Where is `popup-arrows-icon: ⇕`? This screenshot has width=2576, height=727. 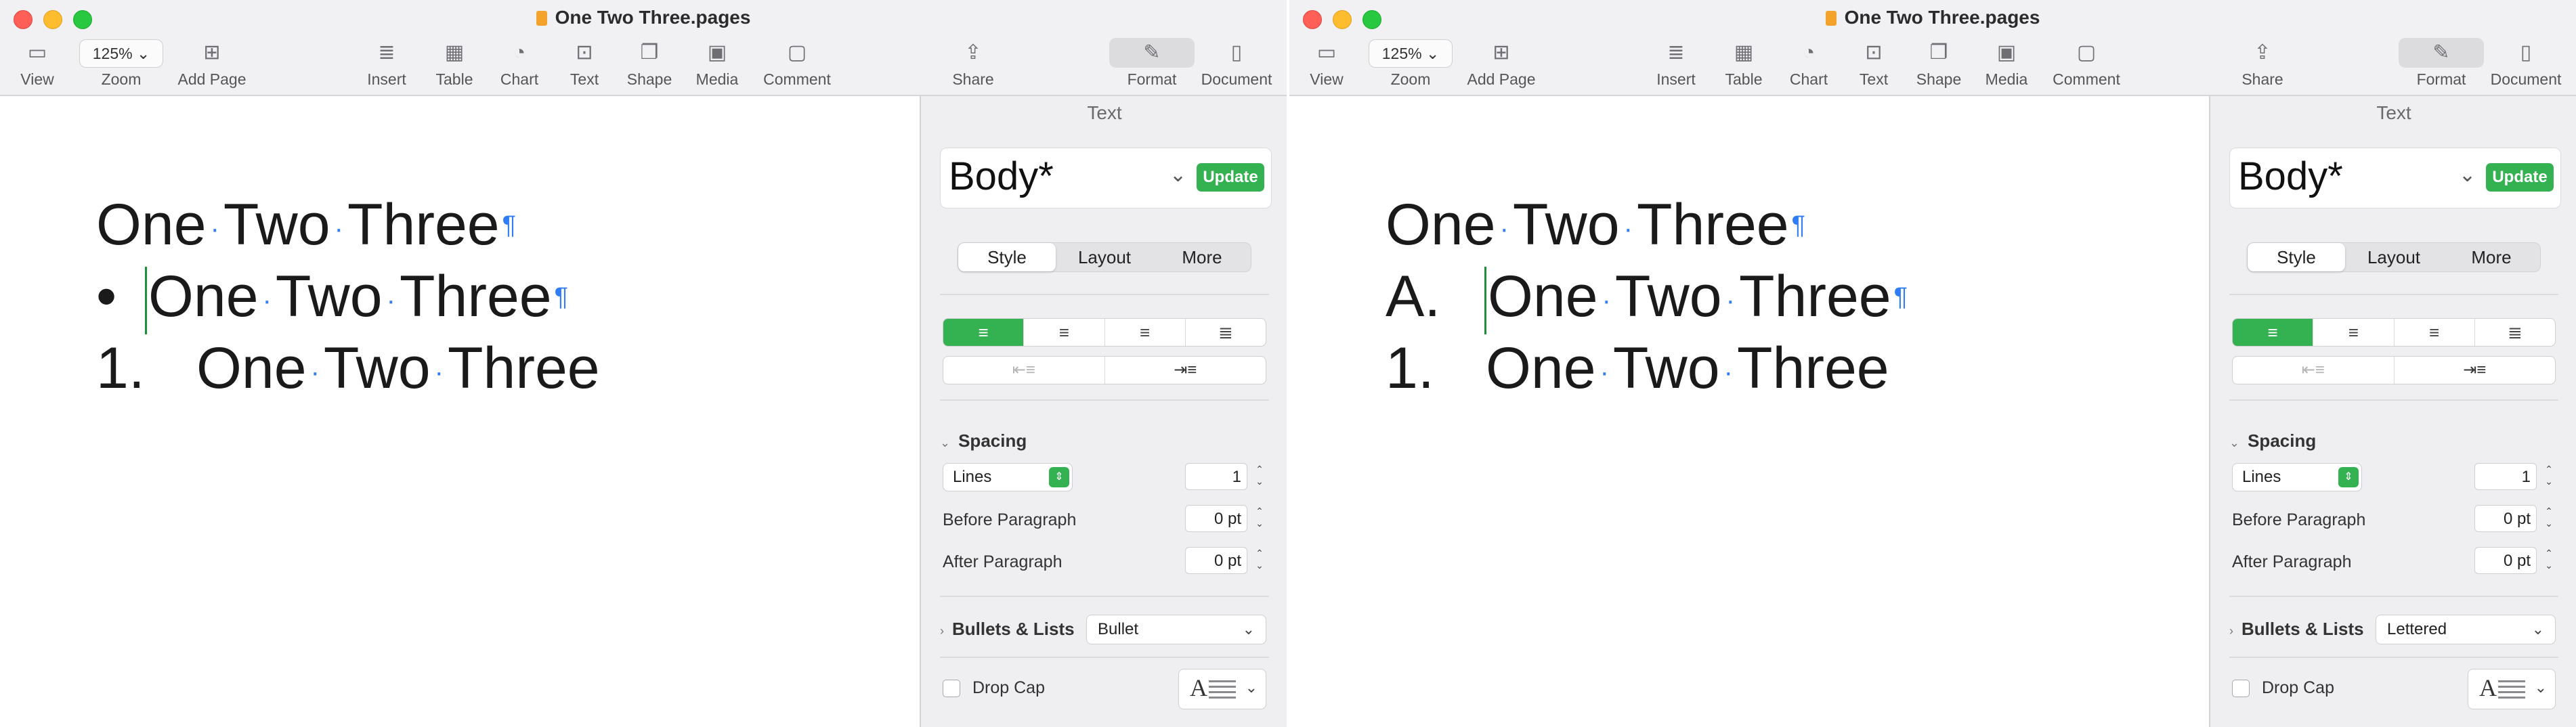 popup-arrows-icon: ⇕ is located at coordinates (2348, 477).